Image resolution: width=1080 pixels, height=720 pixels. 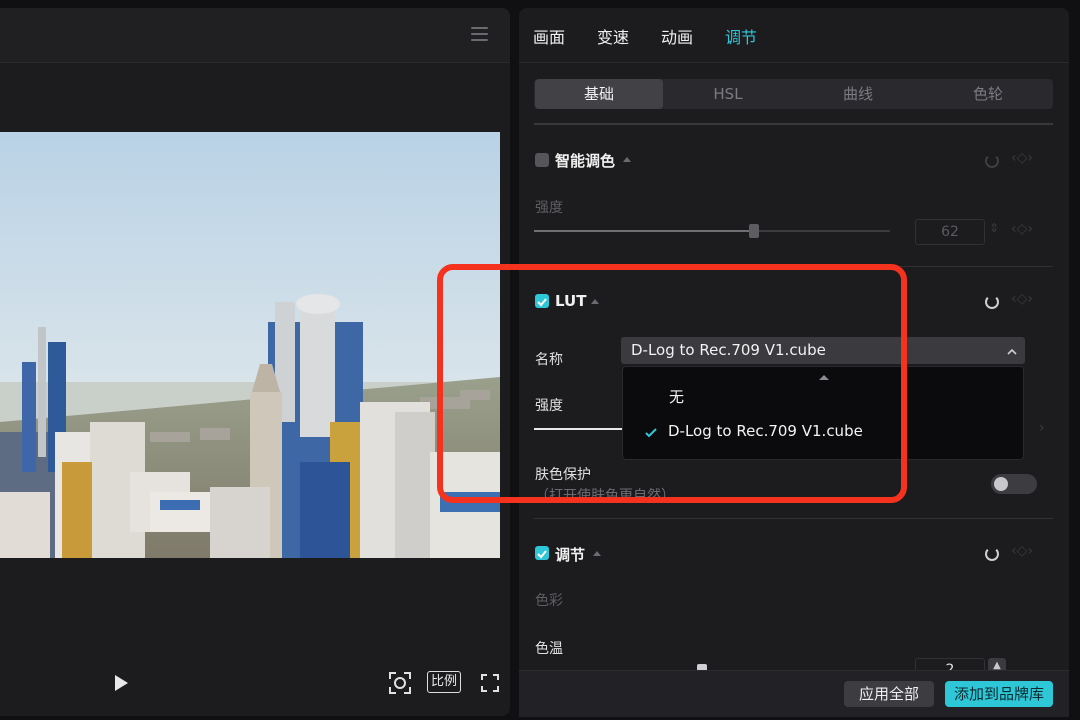 What do you see at coordinates (549, 601) in the screenshot?
I see `color-group-label: 色彩` at bounding box center [549, 601].